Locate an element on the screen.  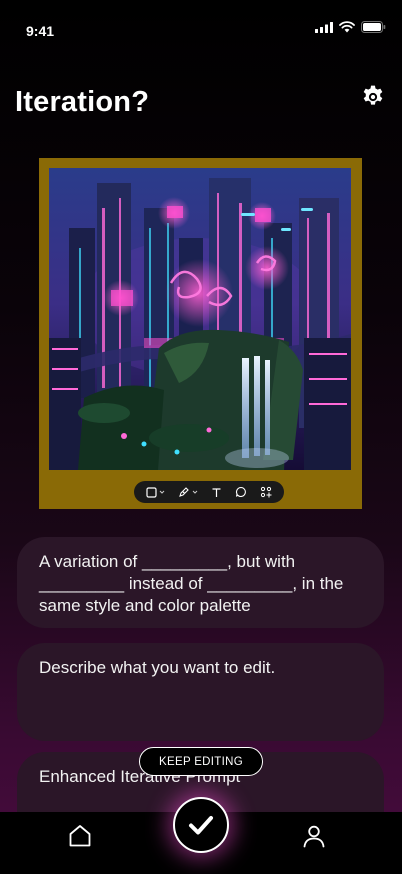
text-tool is located at coordinates (216, 492).